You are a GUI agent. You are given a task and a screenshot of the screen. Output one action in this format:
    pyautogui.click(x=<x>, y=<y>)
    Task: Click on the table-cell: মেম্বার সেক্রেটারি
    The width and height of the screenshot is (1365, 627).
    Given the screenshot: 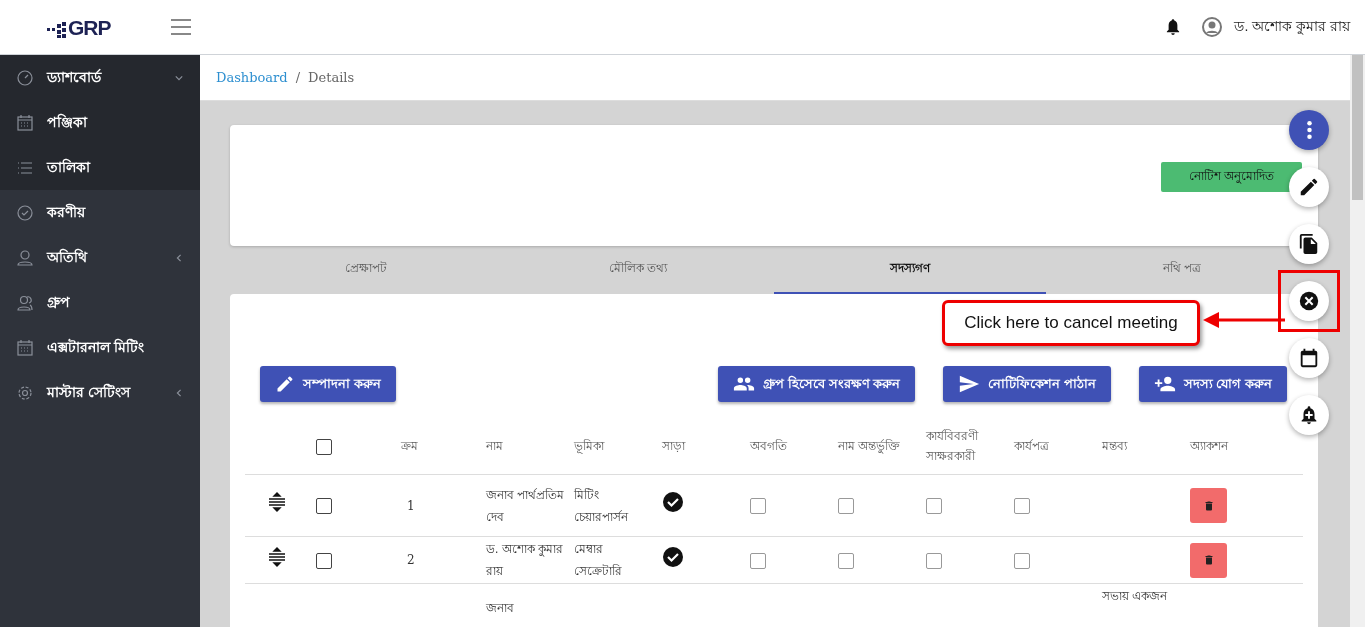 What is the action you would take?
    pyautogui.click(x=598, y=560)
    